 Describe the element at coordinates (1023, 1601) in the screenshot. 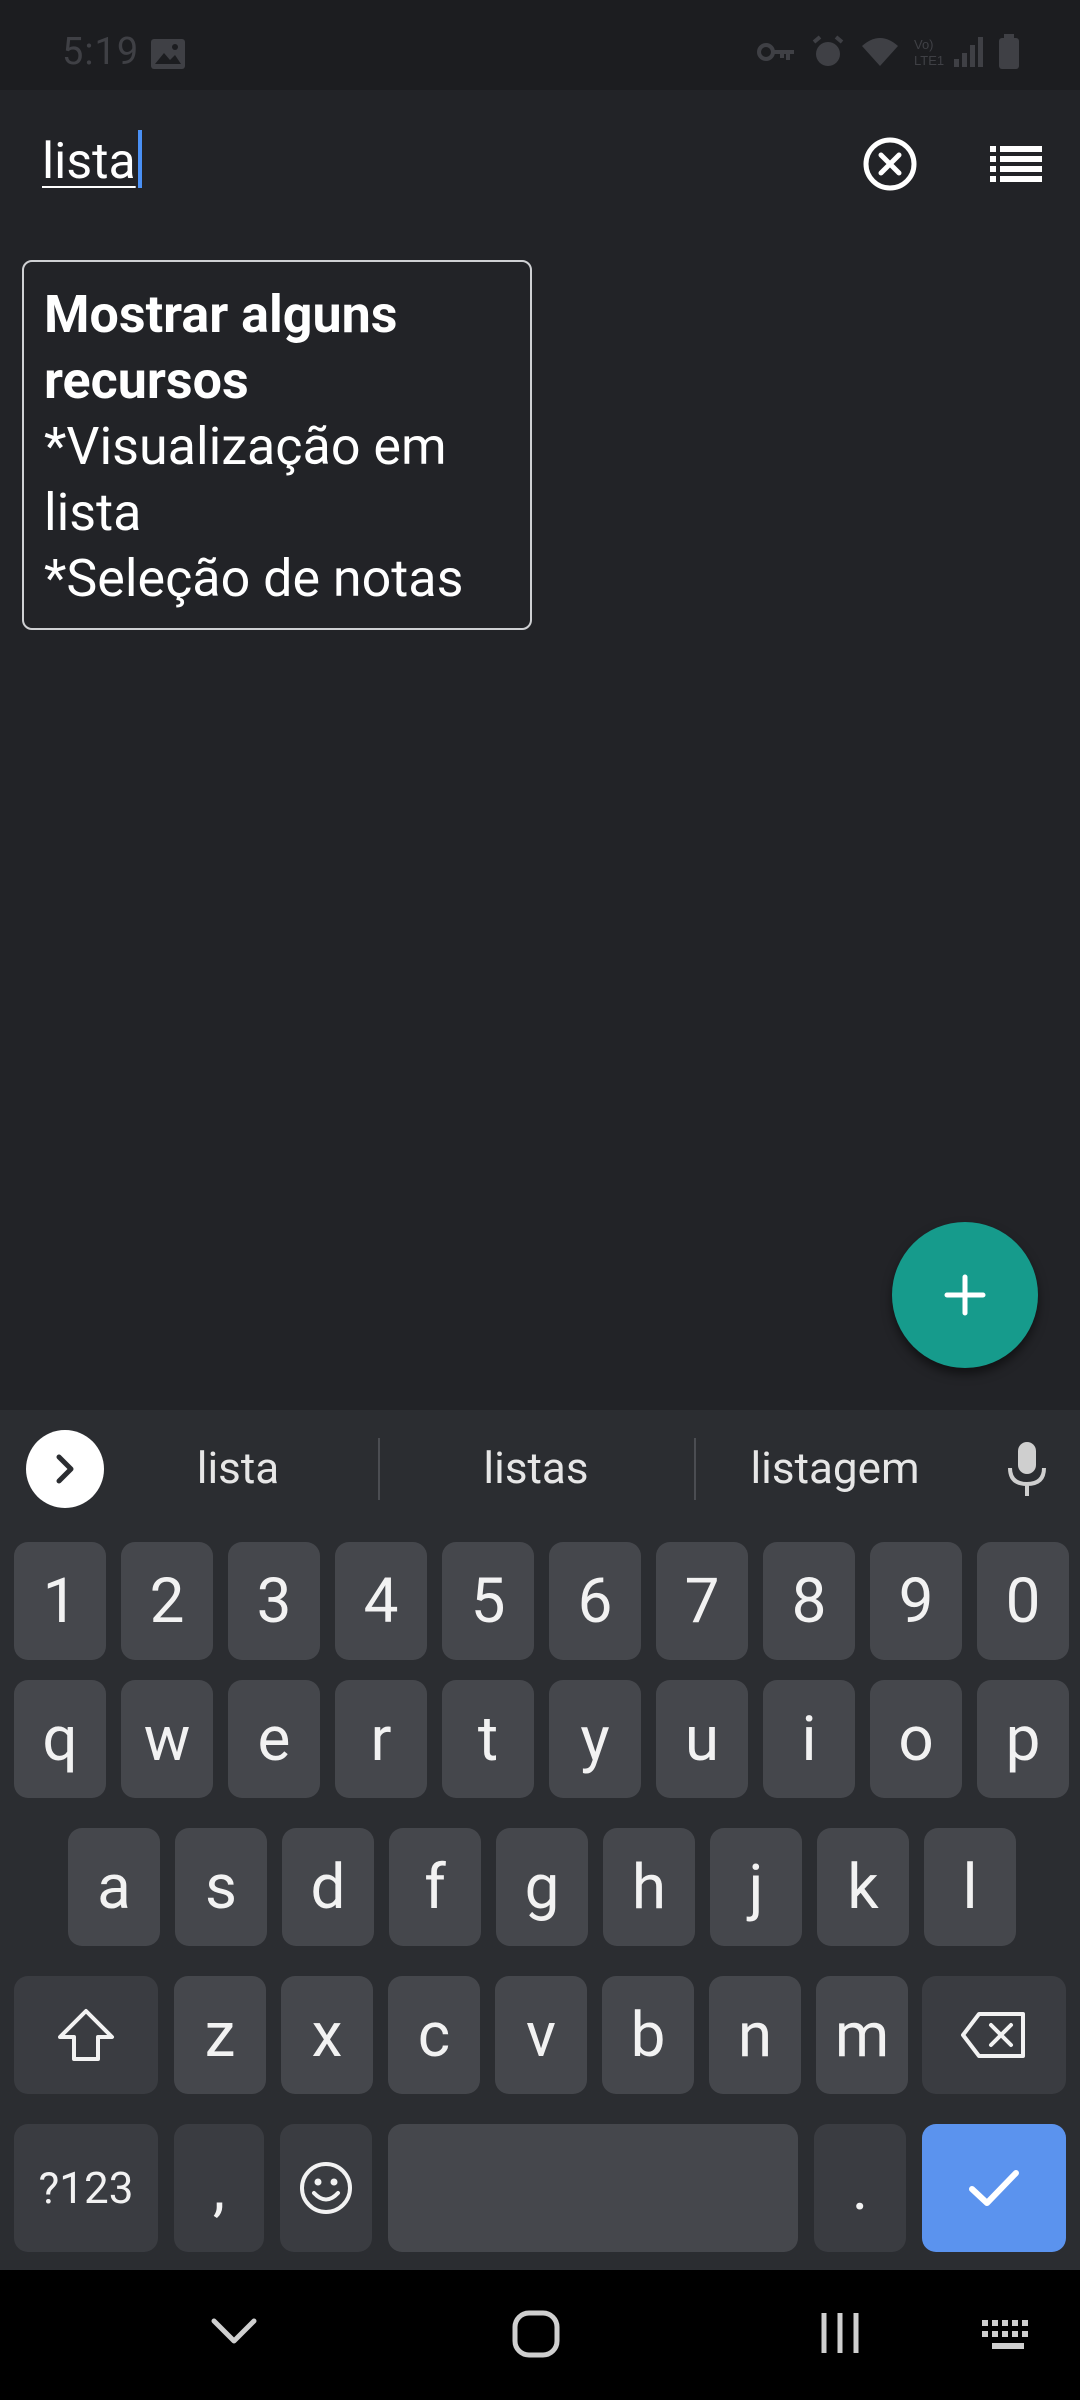

I see `key-0: 0` at that location.